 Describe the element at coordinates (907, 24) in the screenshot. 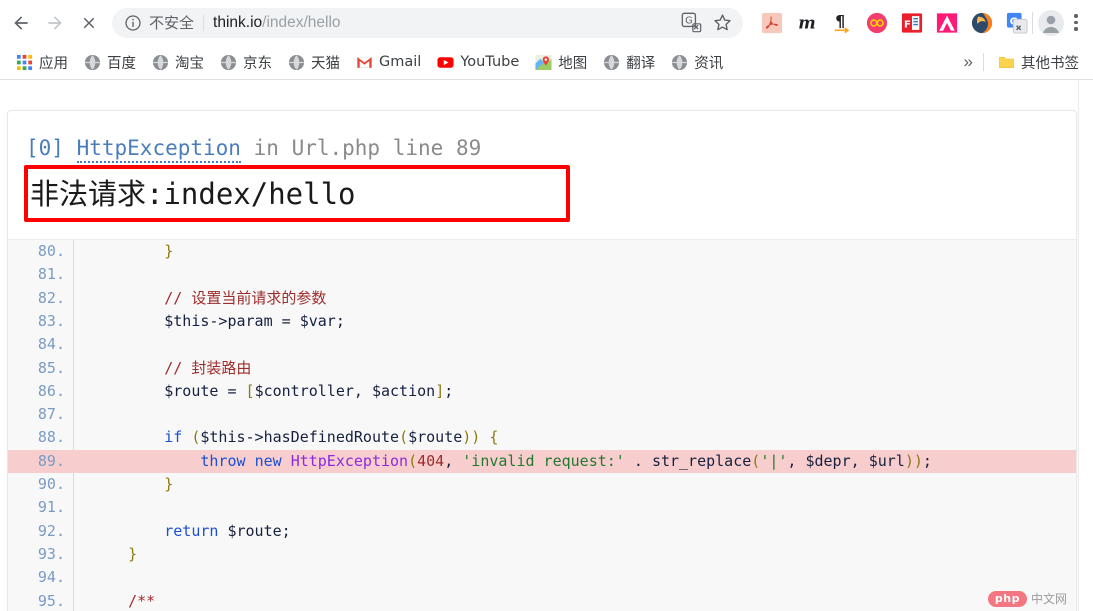

I see `svg-text: F` at that location.